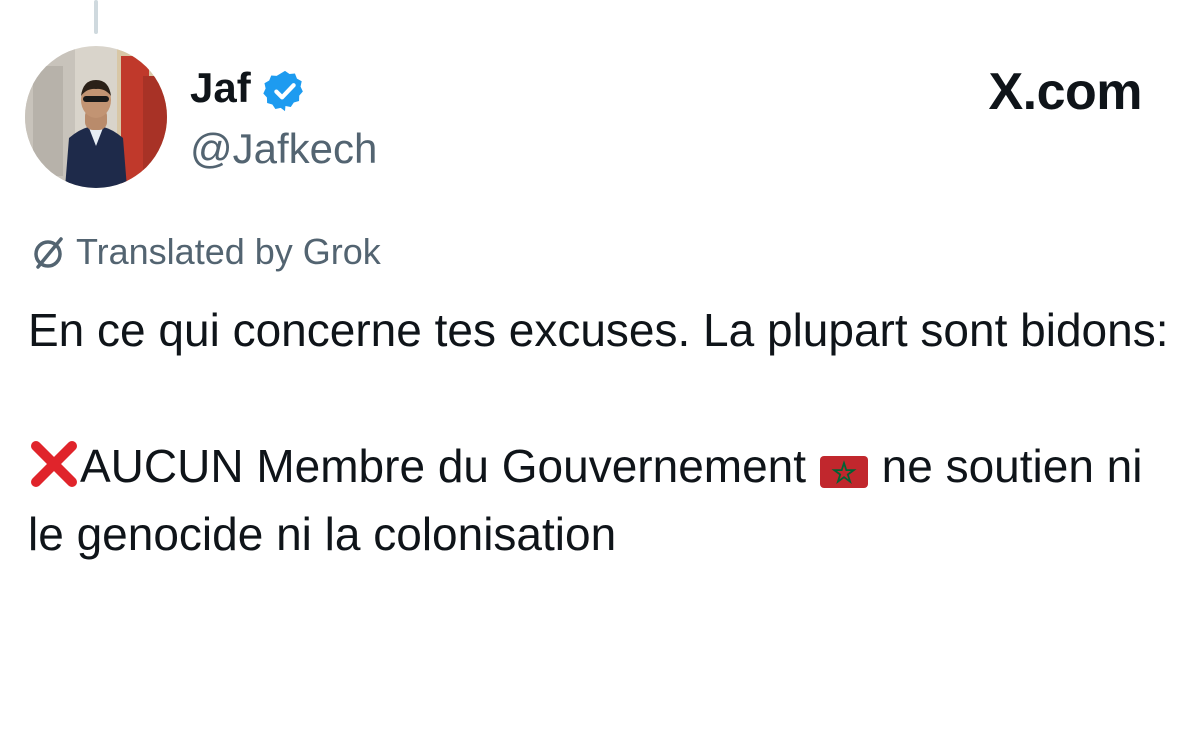  I want to click on site-logo: X.com, so click(1065, 92).